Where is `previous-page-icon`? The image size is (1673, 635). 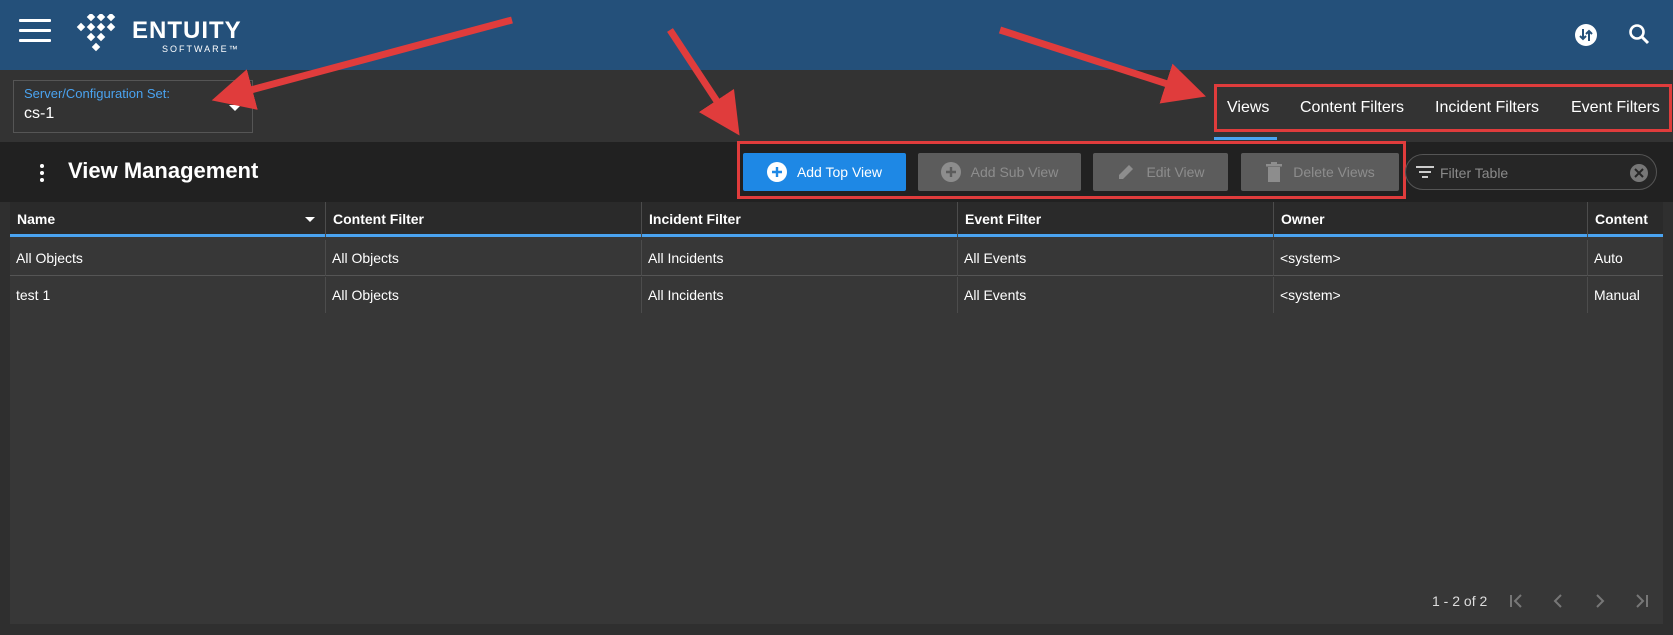
previous-page-icon is located at coordinates (1558, 601).